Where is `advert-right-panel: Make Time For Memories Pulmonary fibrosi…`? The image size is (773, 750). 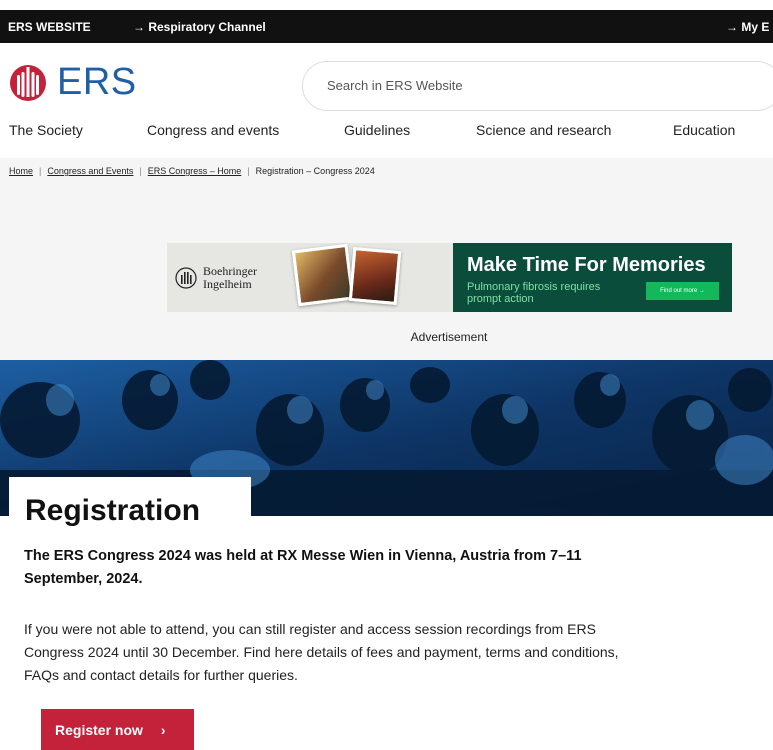 advert-right-panel: Make Time For Memories Pulmonary fibrosi… is located at coordinates (592, 277).